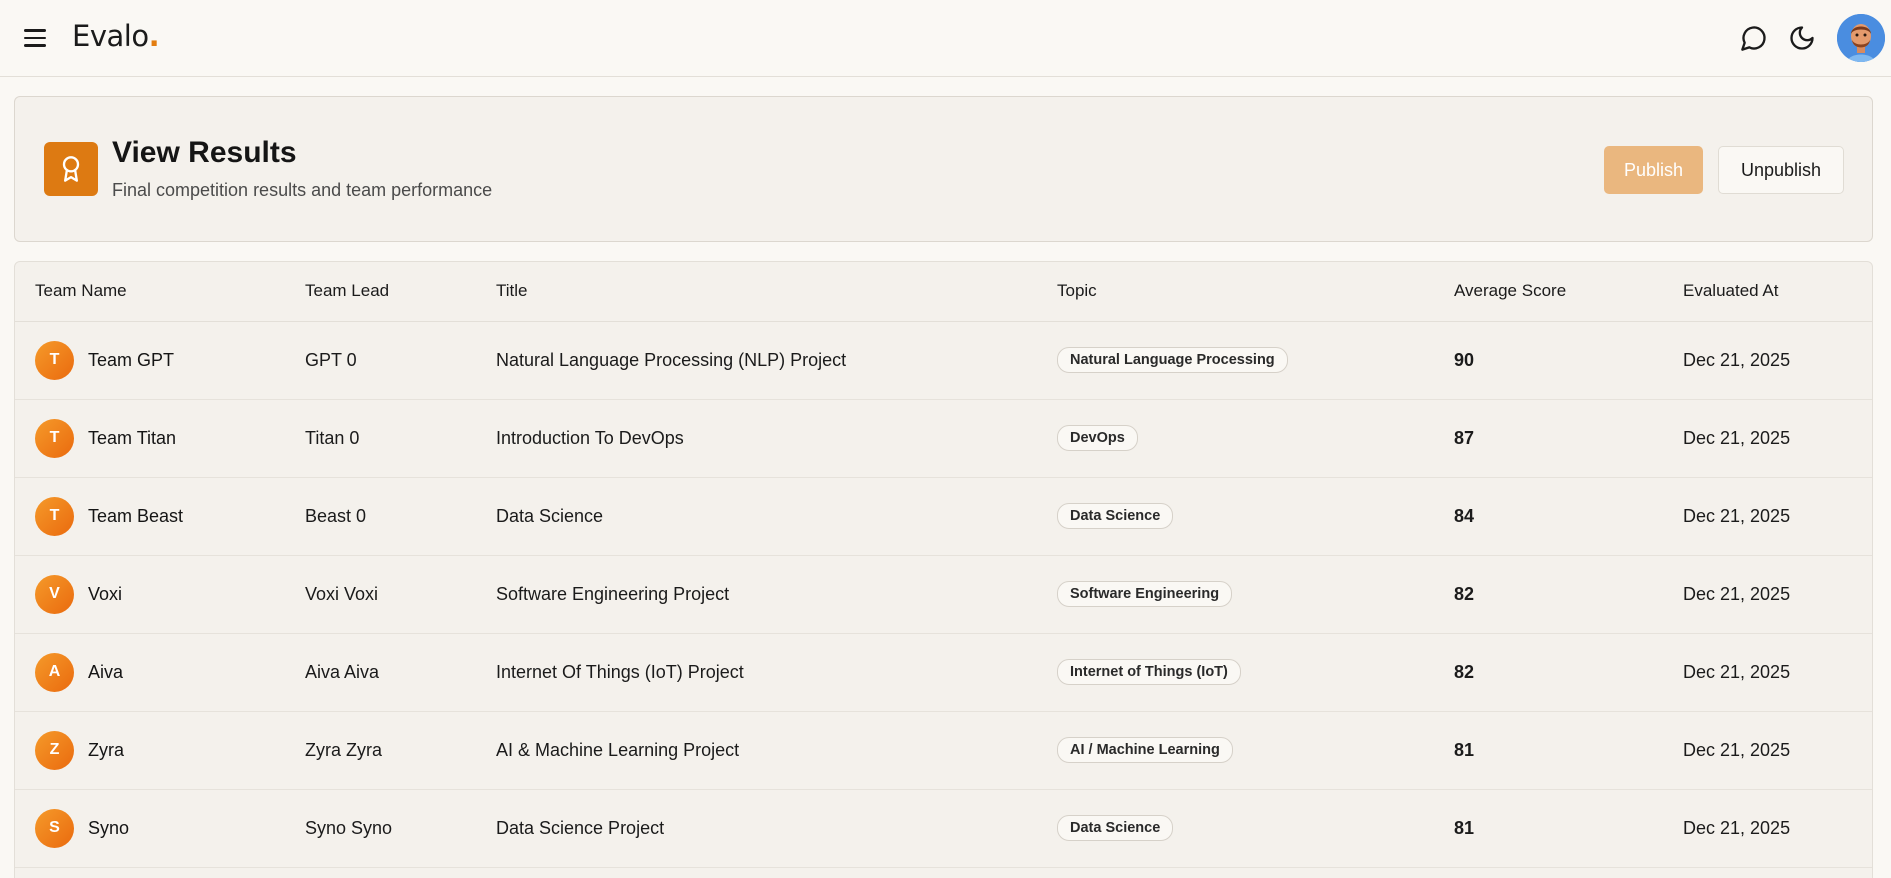 This screenshot has height=878, width=1891. Describe the element at coordinates (1548, 438) in the screenshot. I see `average-score: 87` at that location.